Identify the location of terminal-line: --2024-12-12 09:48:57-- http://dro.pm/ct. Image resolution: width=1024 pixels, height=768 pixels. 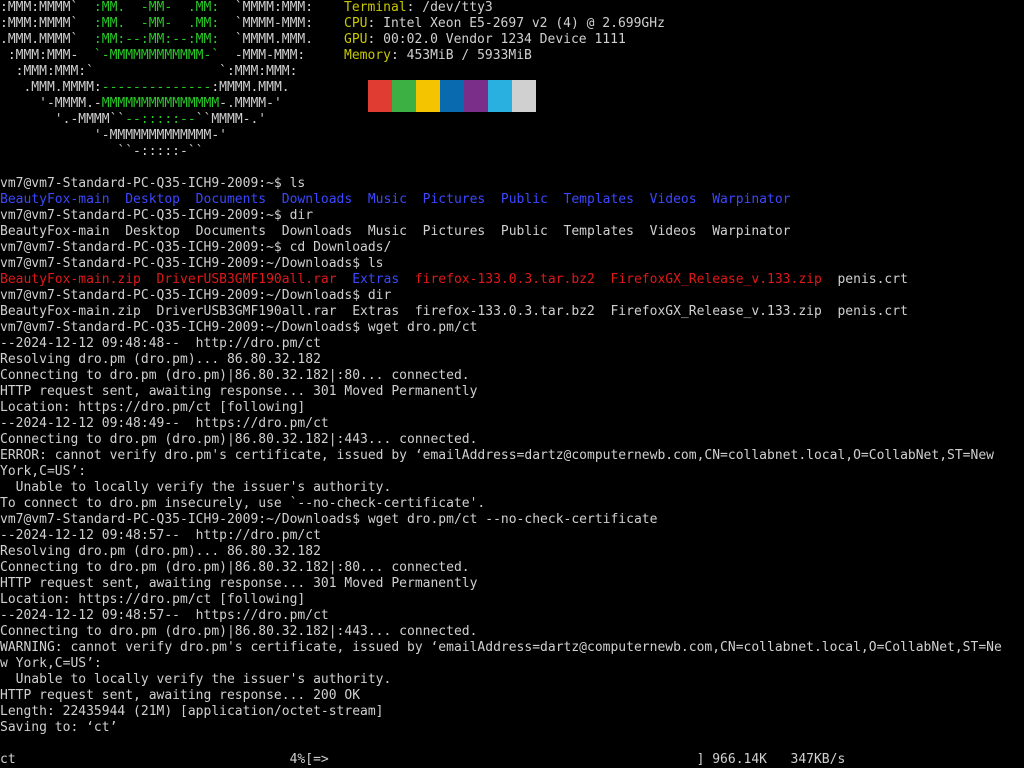
(501, 536).